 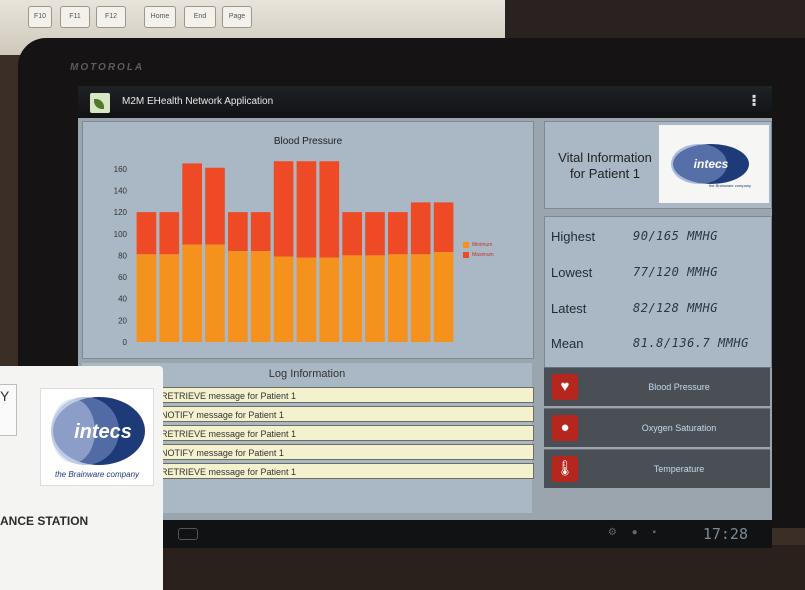 What do you see at coordinates (122, 255) in the screenshot?
I see `y-tick-label: 80` at bounding box center [122, 255].